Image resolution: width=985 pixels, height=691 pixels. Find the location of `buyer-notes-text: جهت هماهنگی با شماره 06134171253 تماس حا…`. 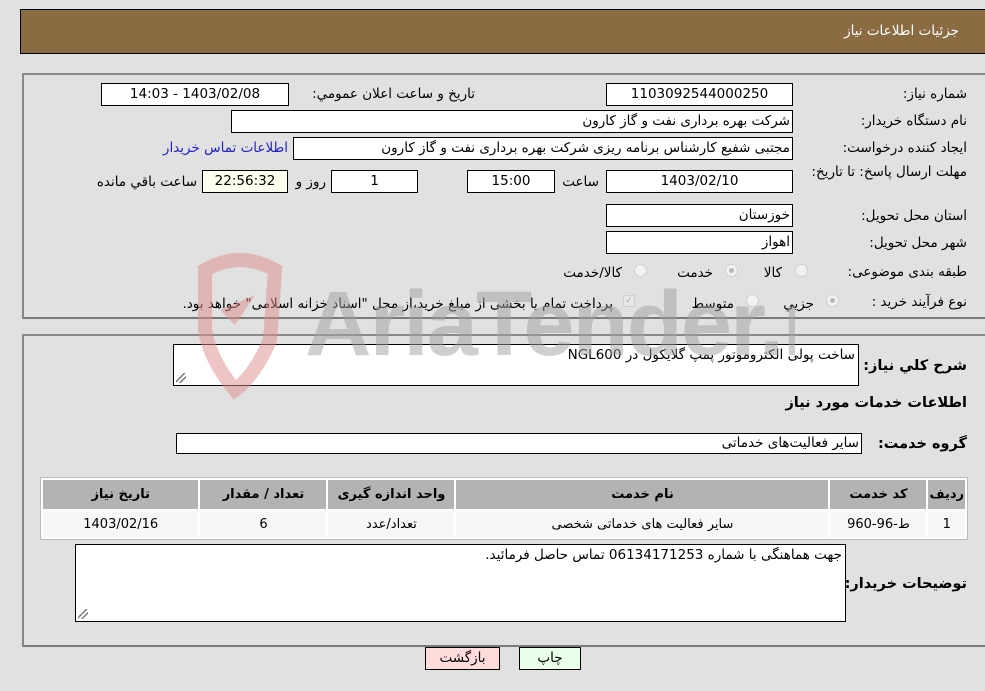

buyer-notes-text: جهت هماهنگی با شماره 06134171253 تماس حا… is located at coordinates (663, 555).